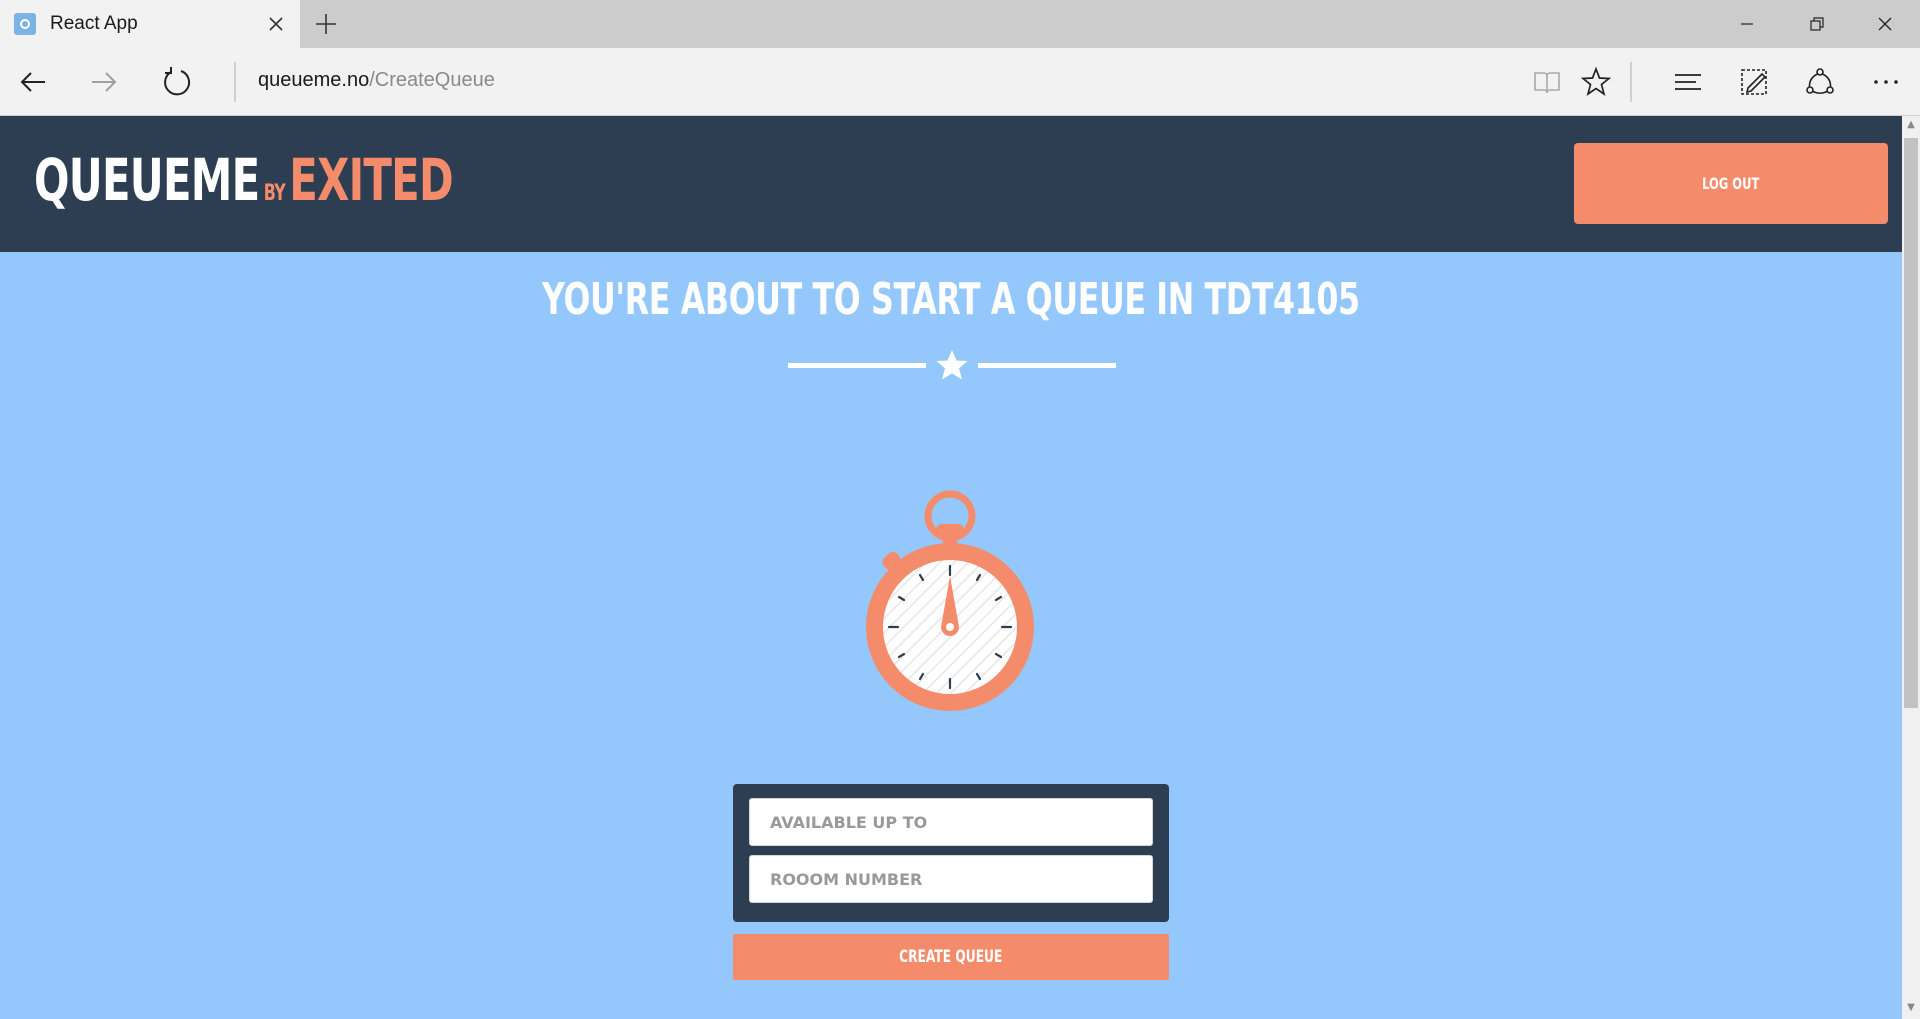 The image size is (1920, 1019). I want to click on address-bar: queueme.no/CreateQueue, so click(376, 80).